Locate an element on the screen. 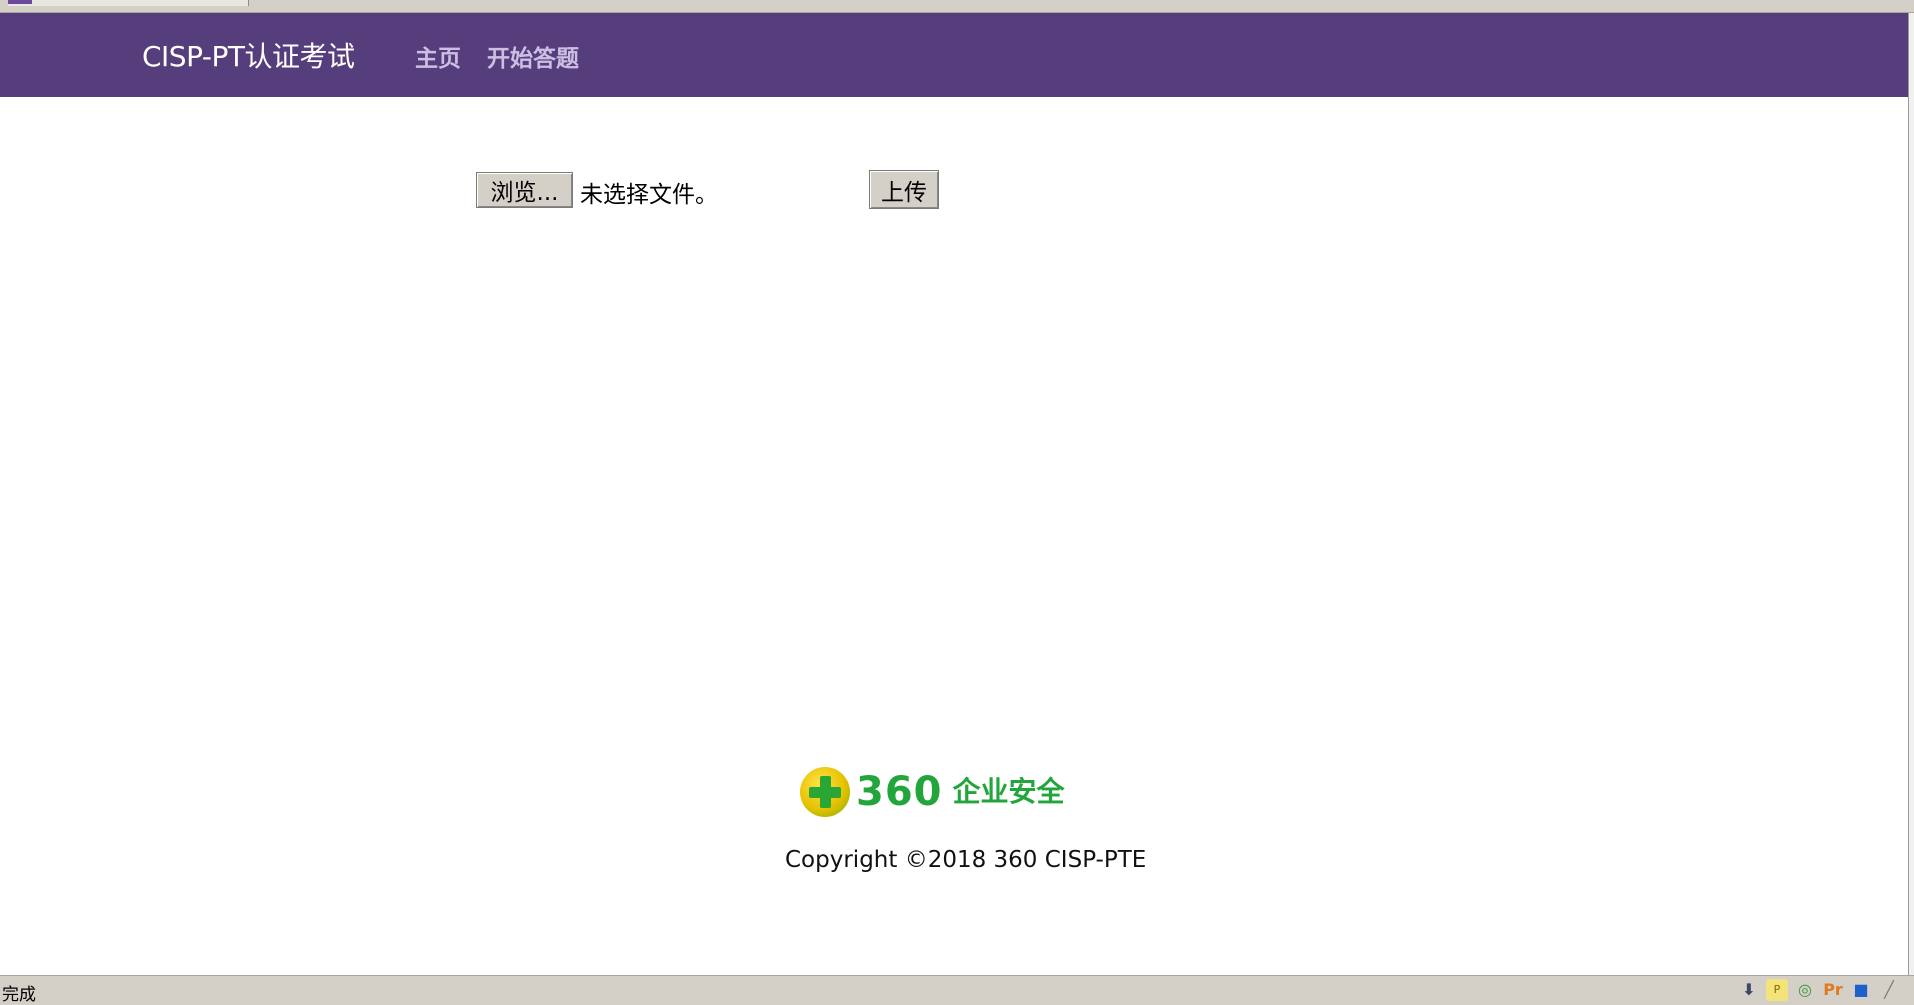 The width and height of the screenshot is (1914, 1005). resize-grip-icon: ╱ is located at coordinates (1889, 990).